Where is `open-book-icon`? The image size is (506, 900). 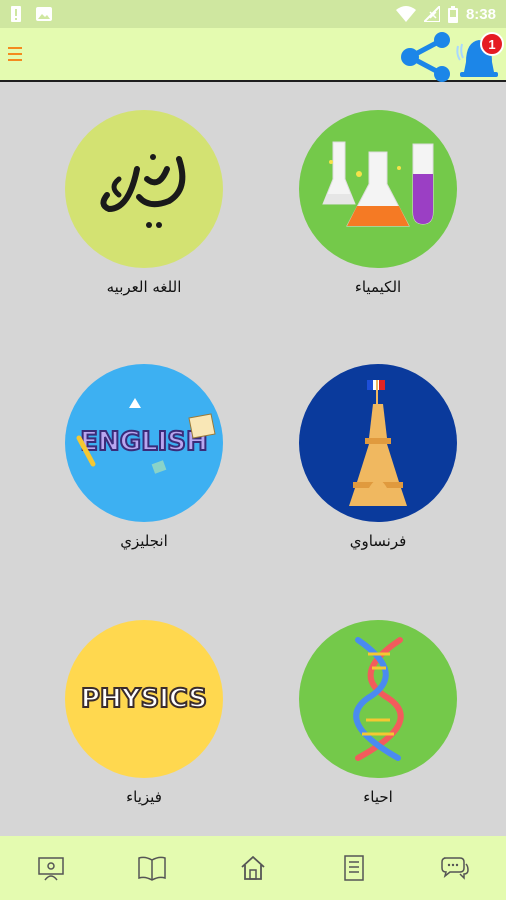
open-book-icon is located at coordinates (152, 868).